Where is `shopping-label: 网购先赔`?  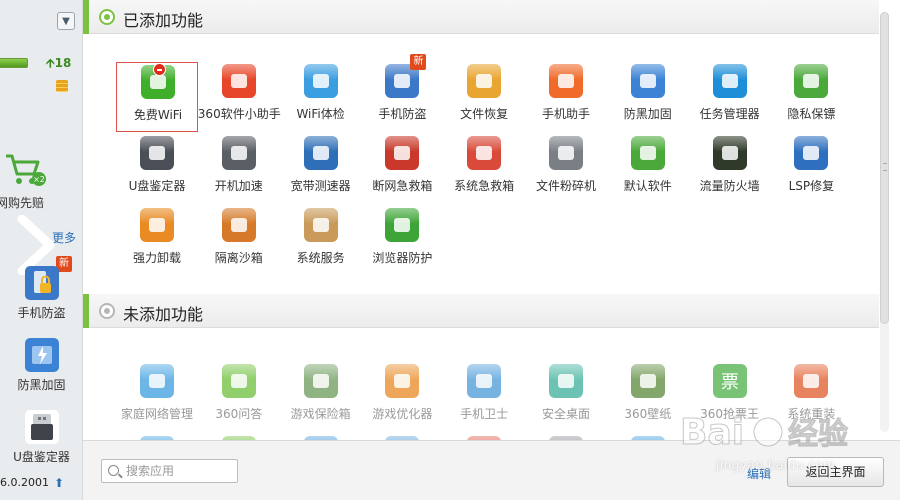
shopping-label: 网购先赔 is located at coordinates (22, 202).